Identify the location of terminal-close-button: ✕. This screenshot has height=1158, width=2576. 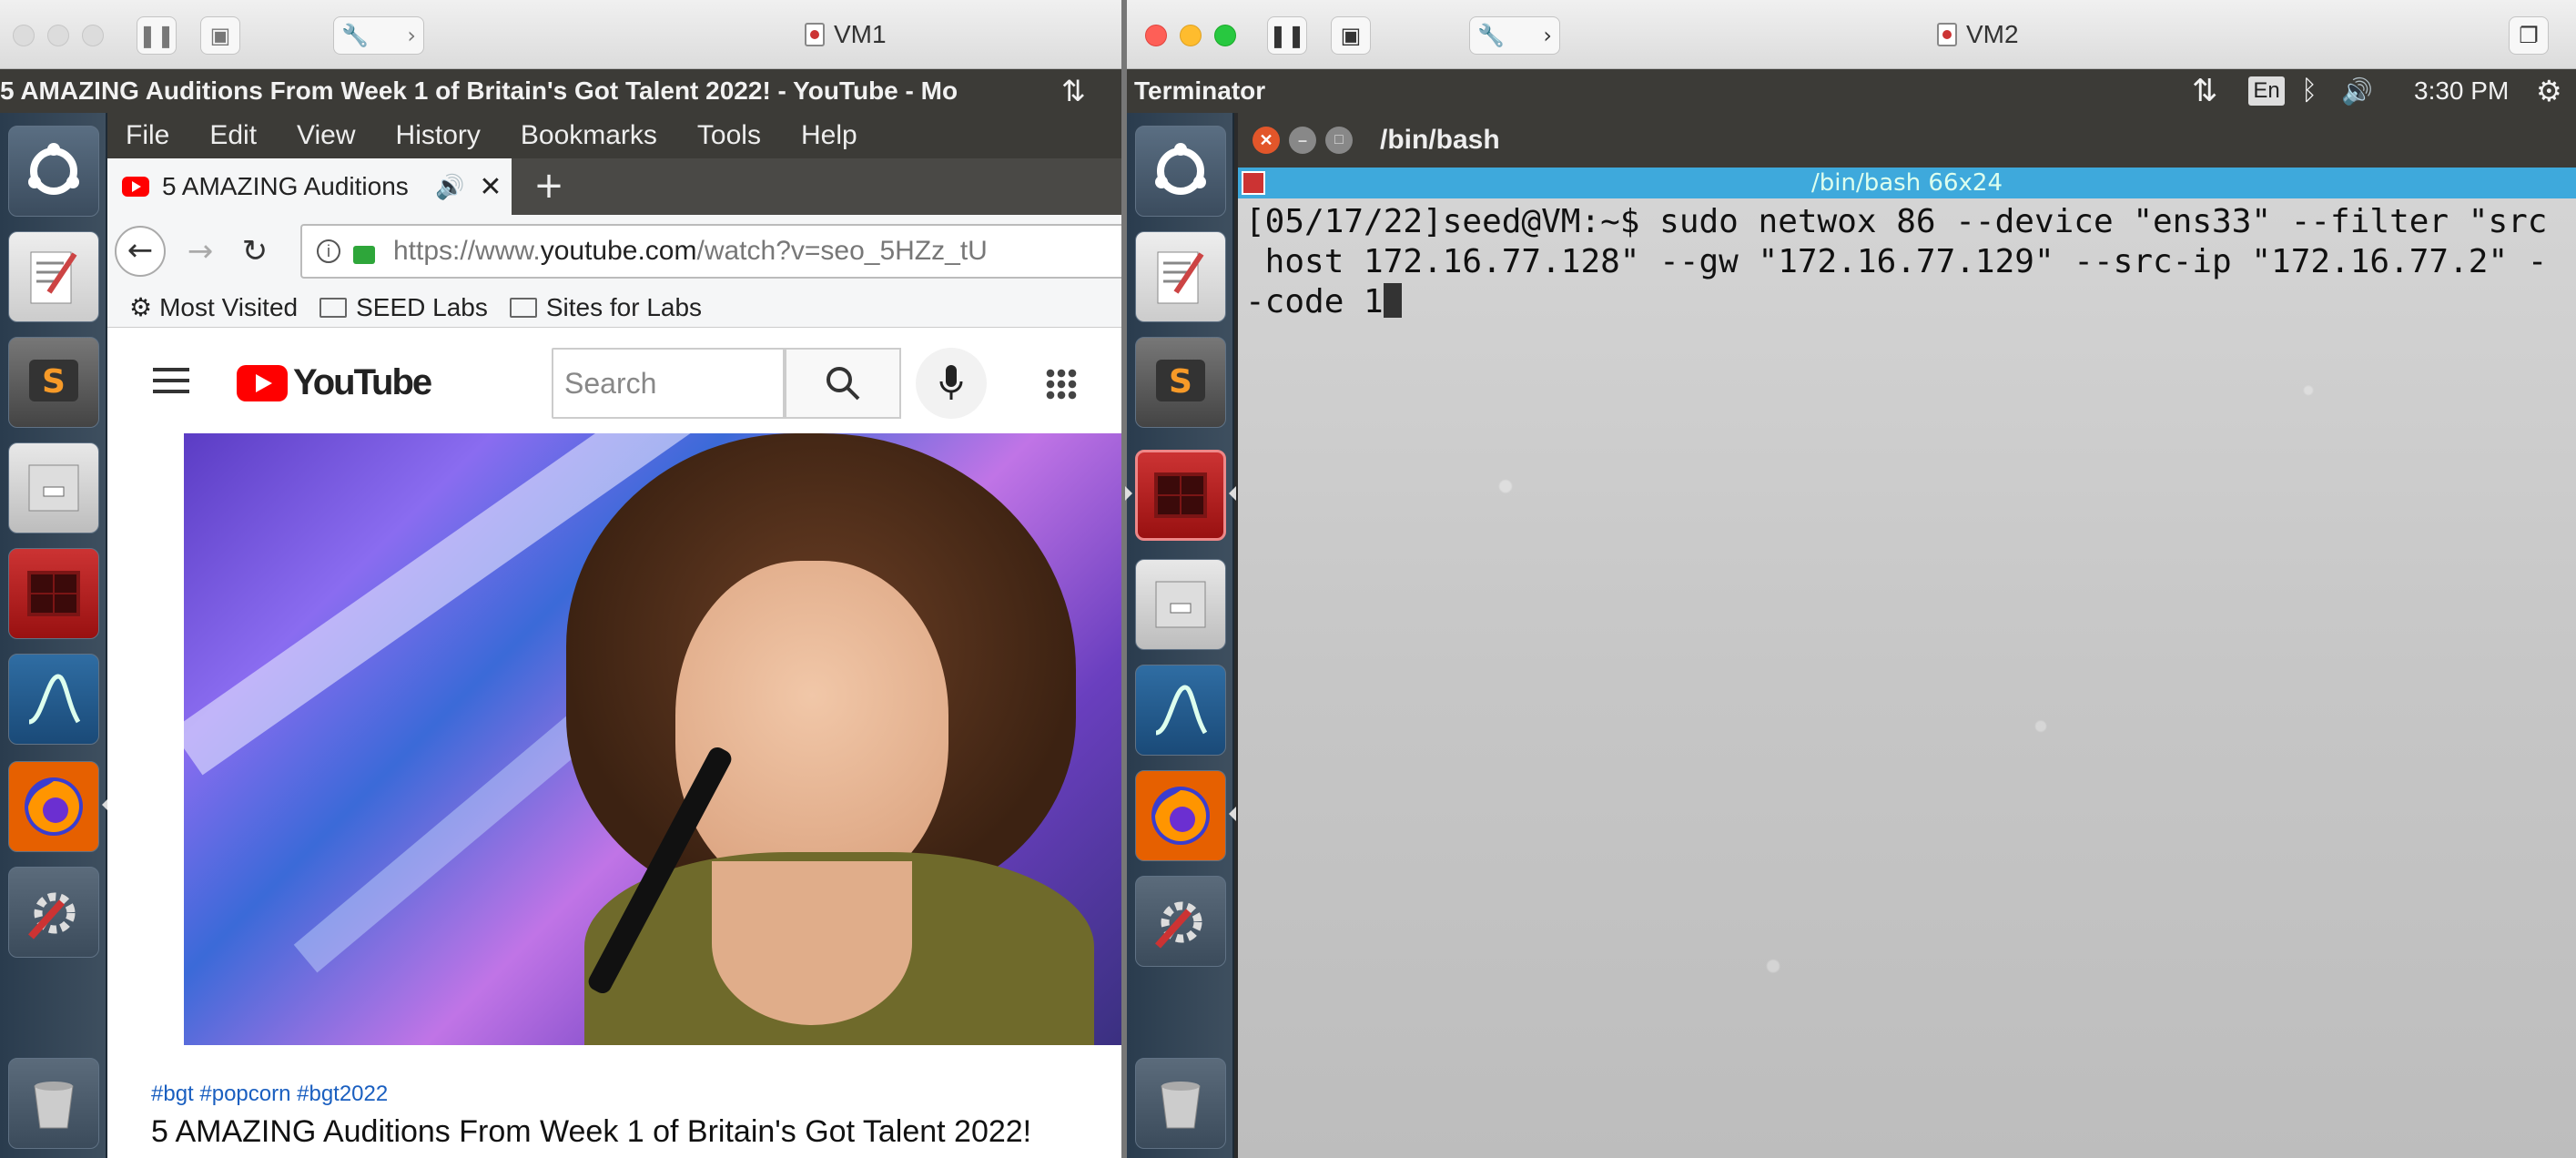
(1266, 140).